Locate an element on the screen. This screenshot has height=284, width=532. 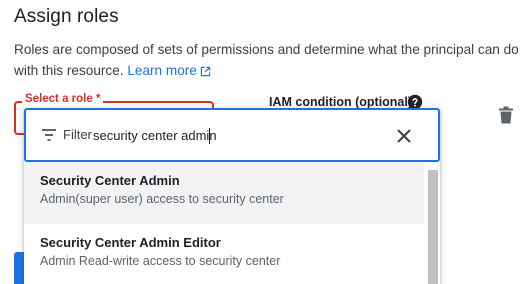
iam-condition-label: IAM condition (optional) is located at coordinates (341, 102).